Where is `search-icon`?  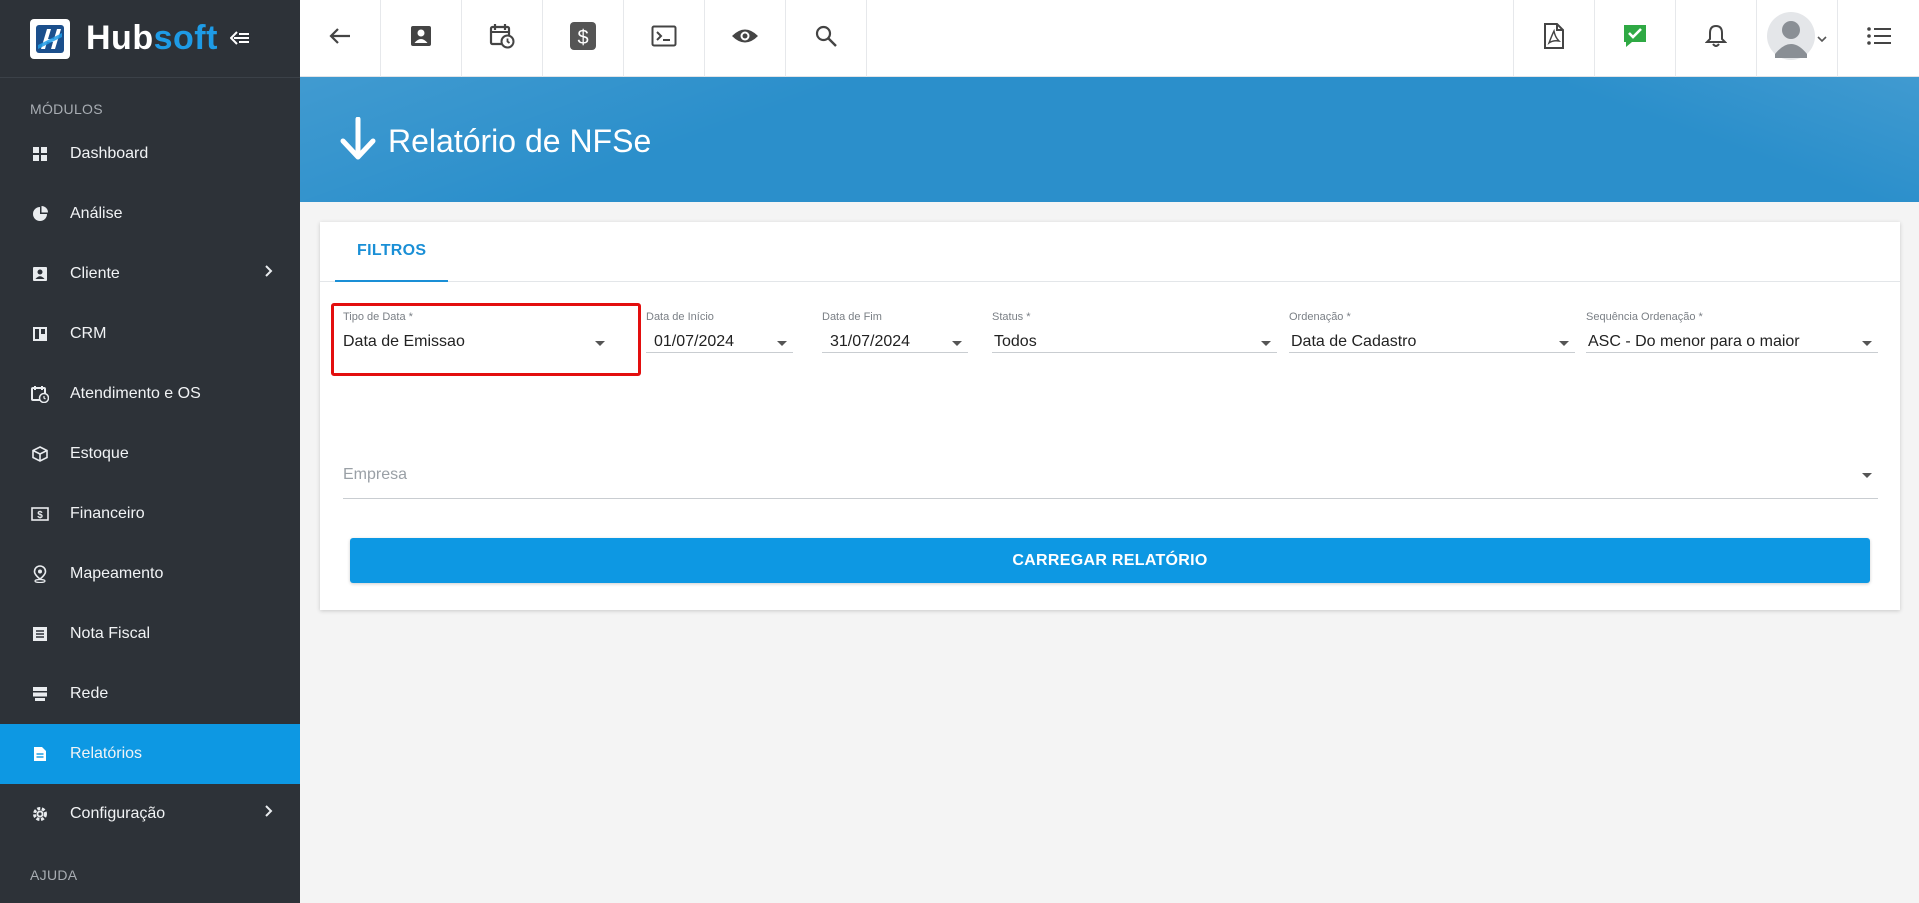 search-icon is located at coordinates (826, 38).